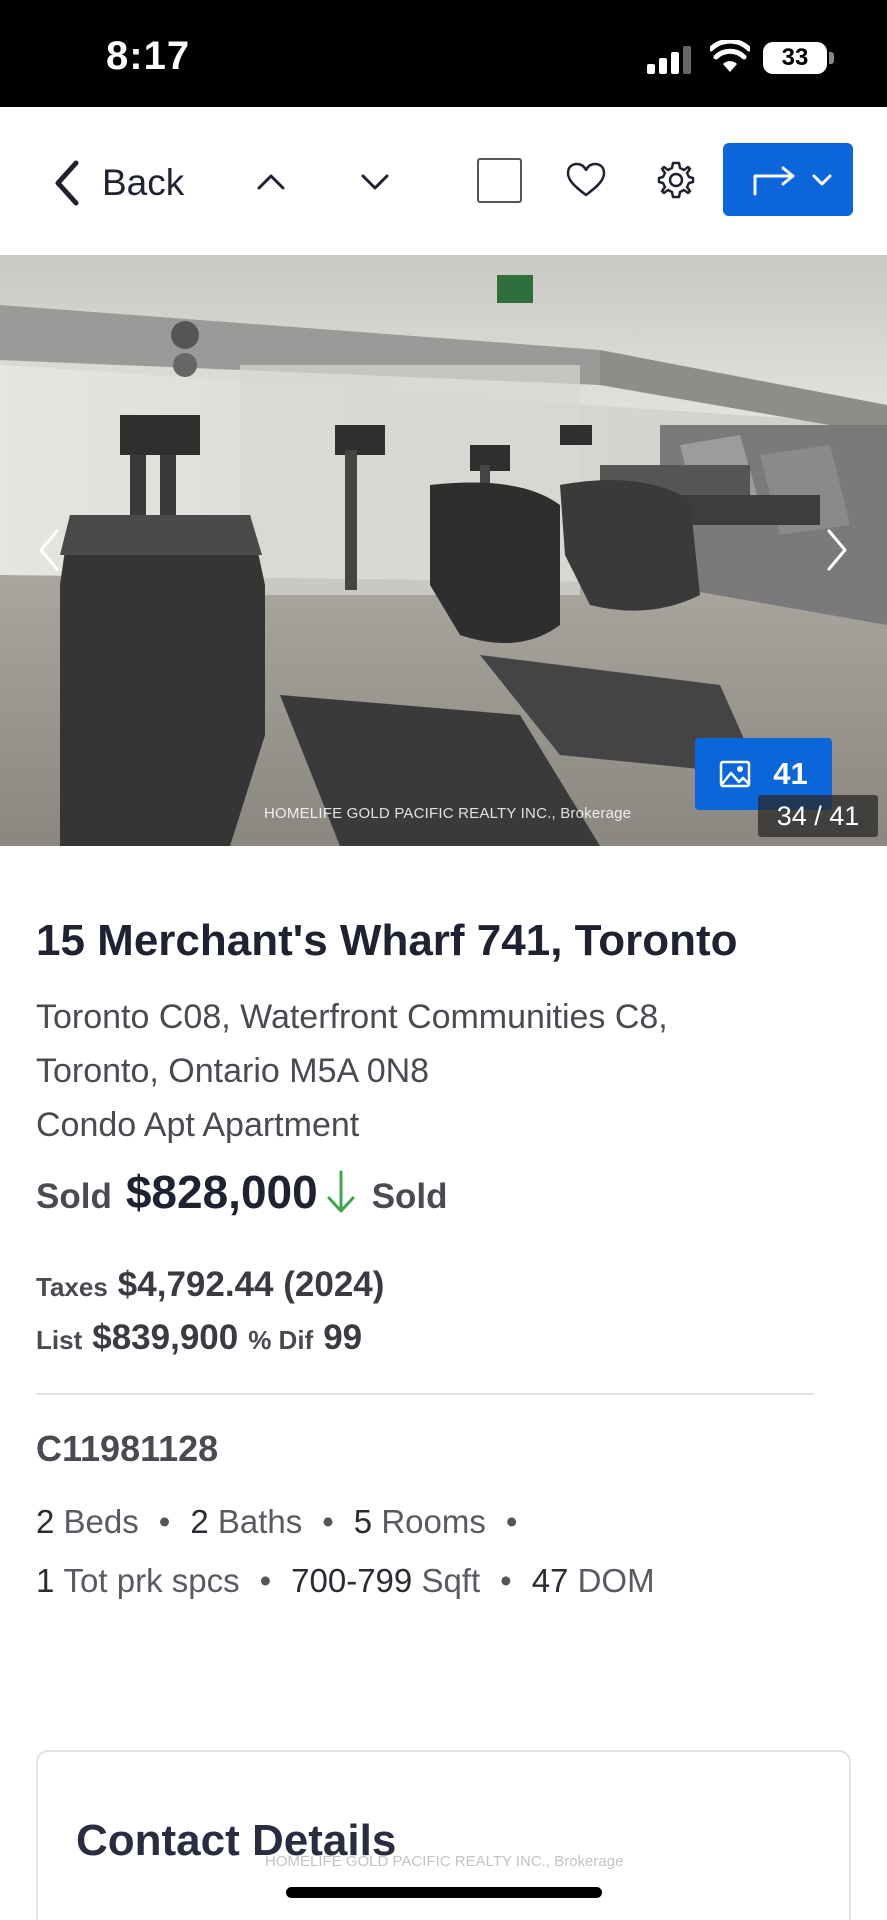 The height and width of the screenshot is (1920, 887). What do you see at coordinates (352, 1580) in the screenshot?
I see `sqft-range: 700-799` at bounding box center [352, 1580].